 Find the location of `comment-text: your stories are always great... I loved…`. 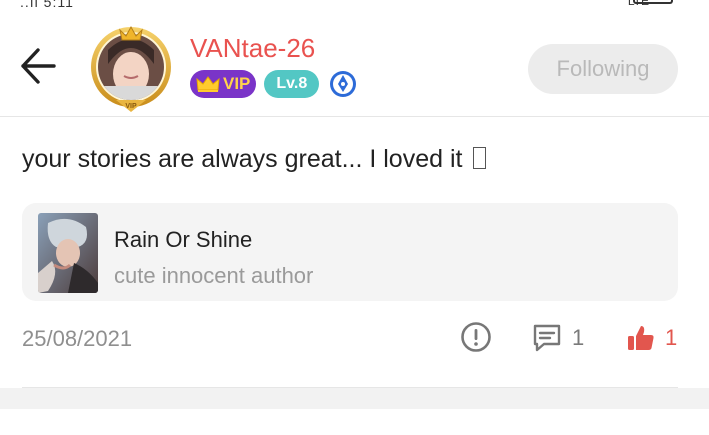

comment-text: your stories are always great... I loved… is located at coordinates (246, 159).